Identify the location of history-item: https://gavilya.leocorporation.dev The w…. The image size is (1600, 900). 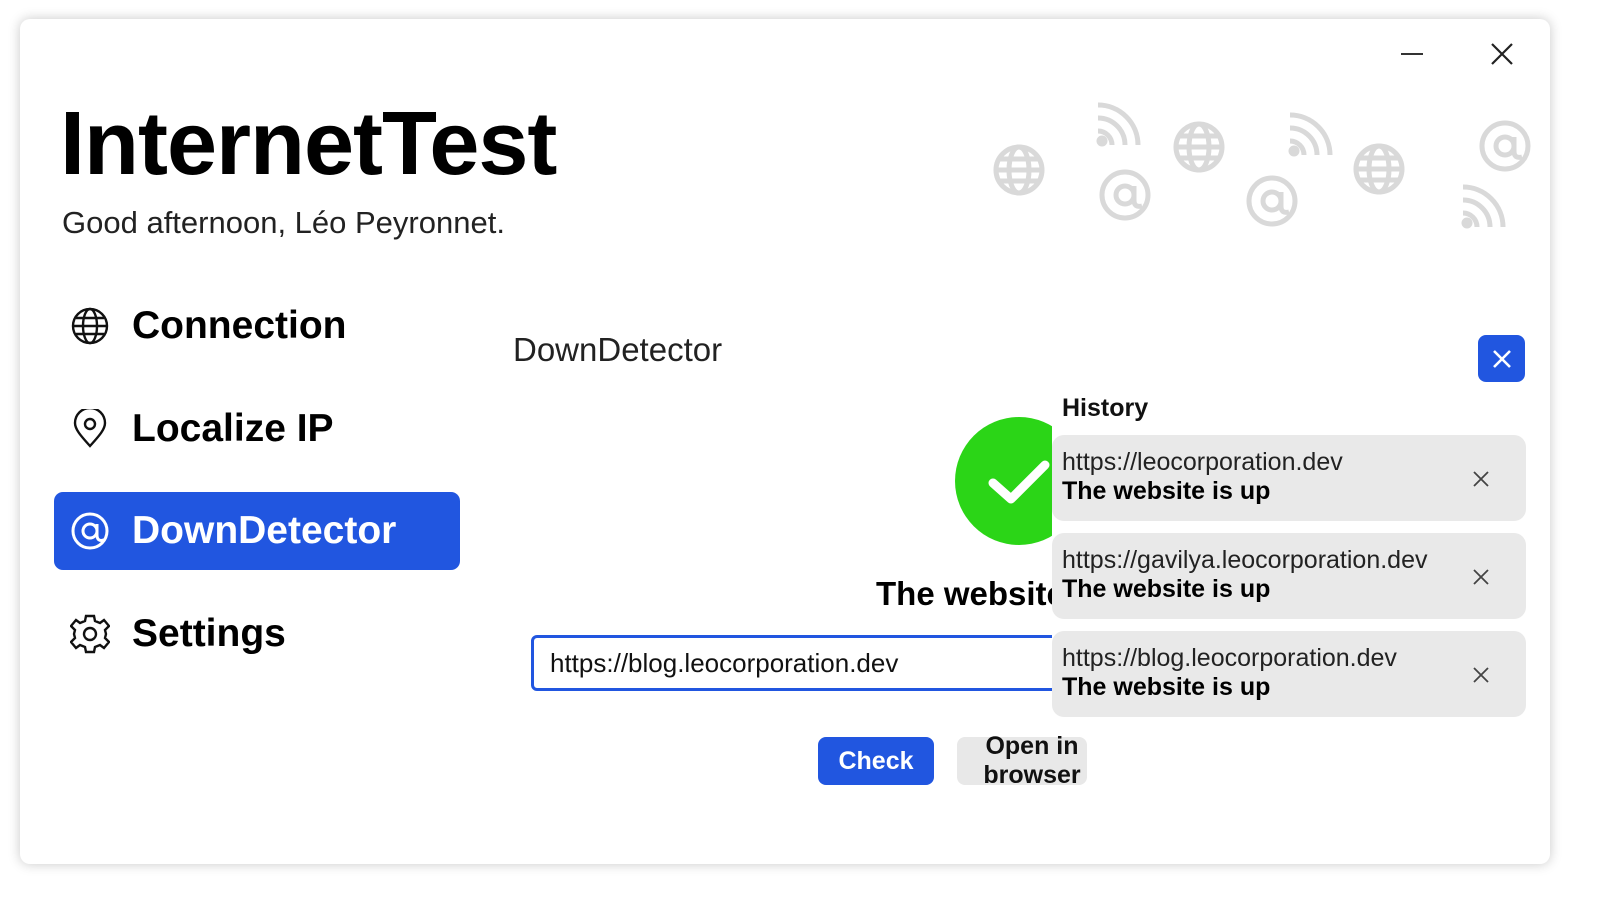
(1289, 576).